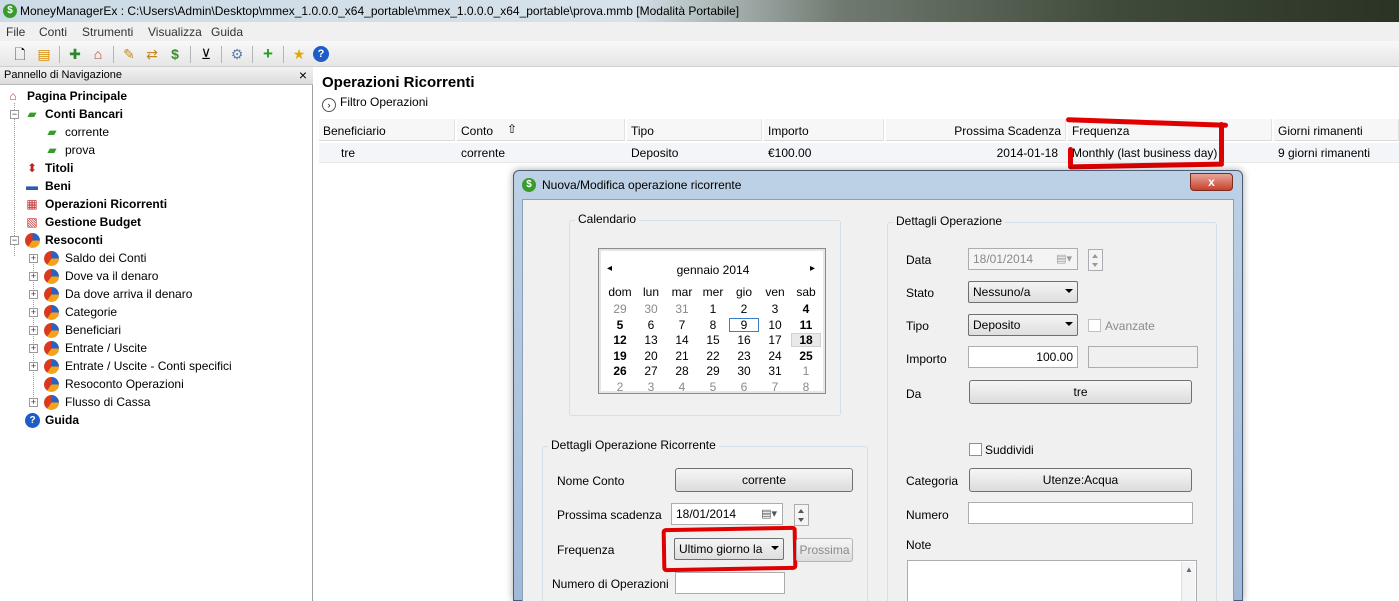  I want to click on next-occurrence-button: Prossima, so click(824, 550).